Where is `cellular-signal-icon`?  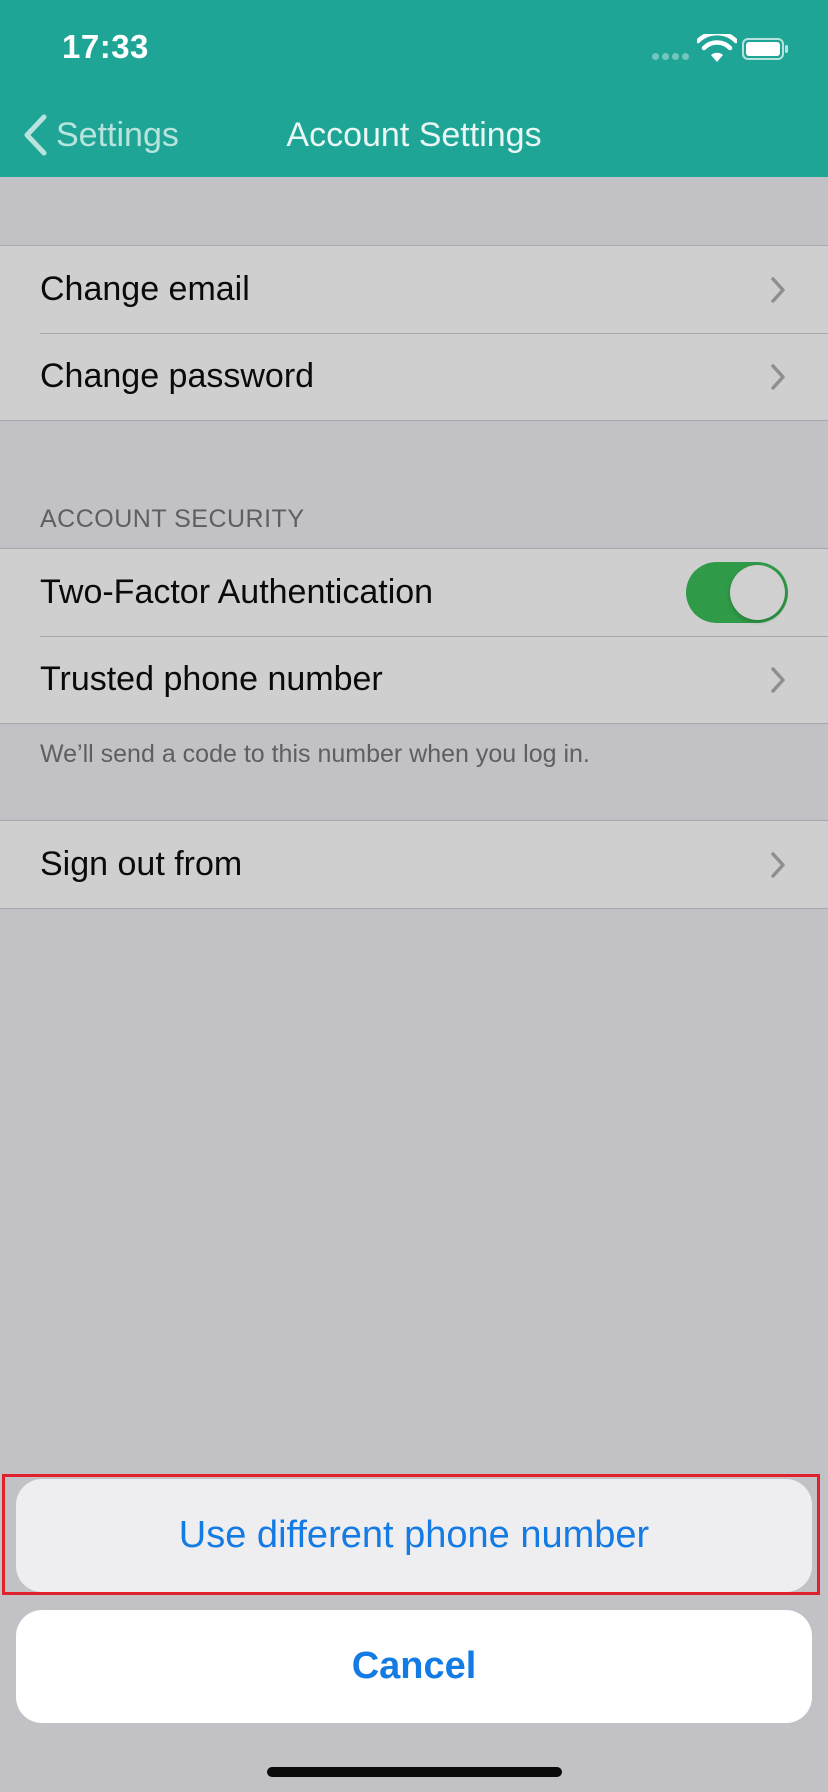
cellular-signal-icon is located at coordinates (671, 57).